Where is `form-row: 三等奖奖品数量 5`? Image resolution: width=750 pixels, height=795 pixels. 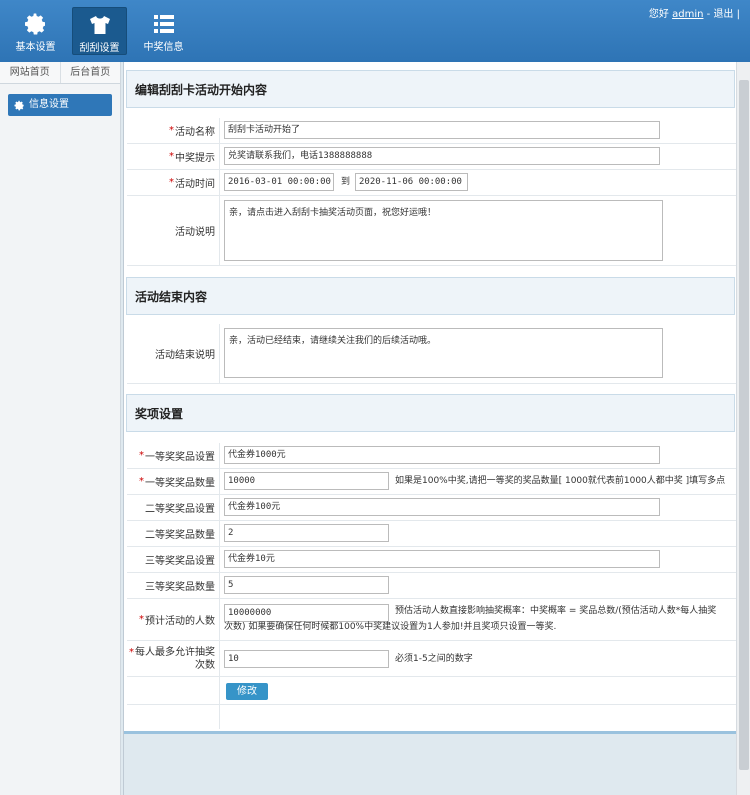 form-row: 三等奖奖品数量 5 is located at coordinates (431, 586).